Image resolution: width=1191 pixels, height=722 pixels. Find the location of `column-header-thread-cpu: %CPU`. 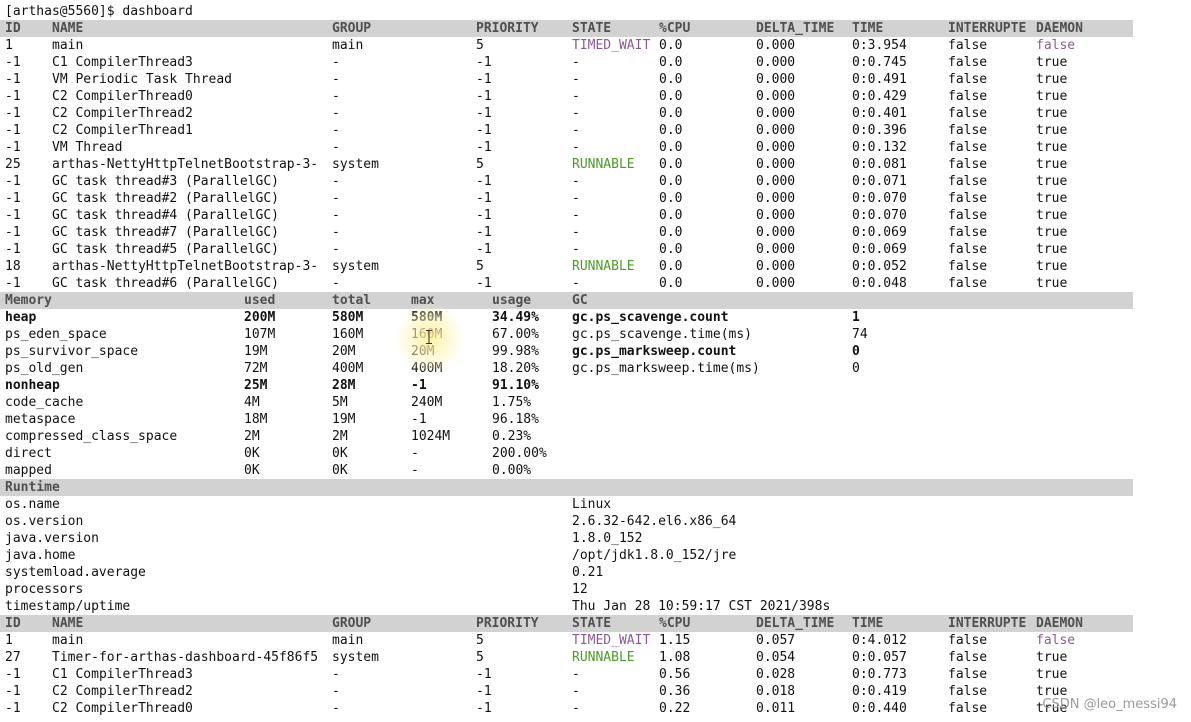

column-header-thread-cpu: %CPU is located at coordinates (675, 28).